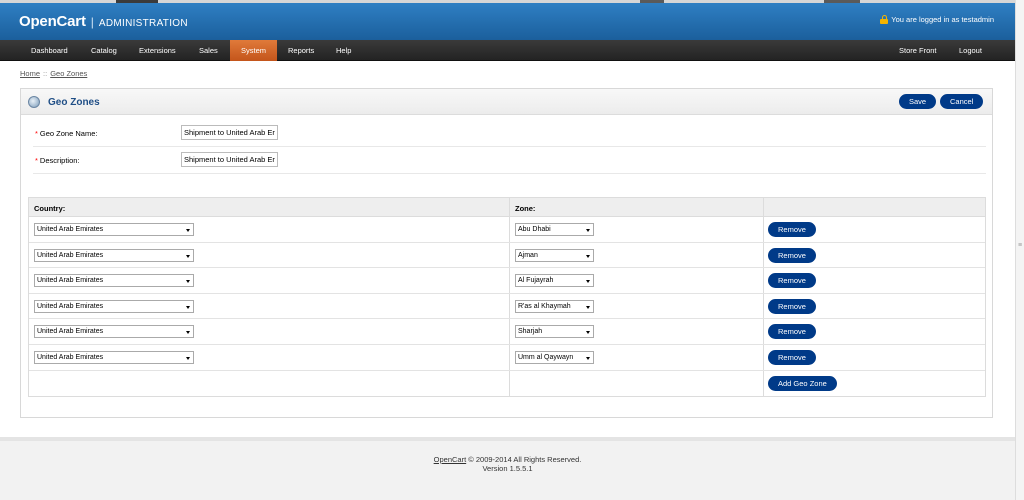  I want to click on footer-opencart-link: OpenCart, so click(450, 459).